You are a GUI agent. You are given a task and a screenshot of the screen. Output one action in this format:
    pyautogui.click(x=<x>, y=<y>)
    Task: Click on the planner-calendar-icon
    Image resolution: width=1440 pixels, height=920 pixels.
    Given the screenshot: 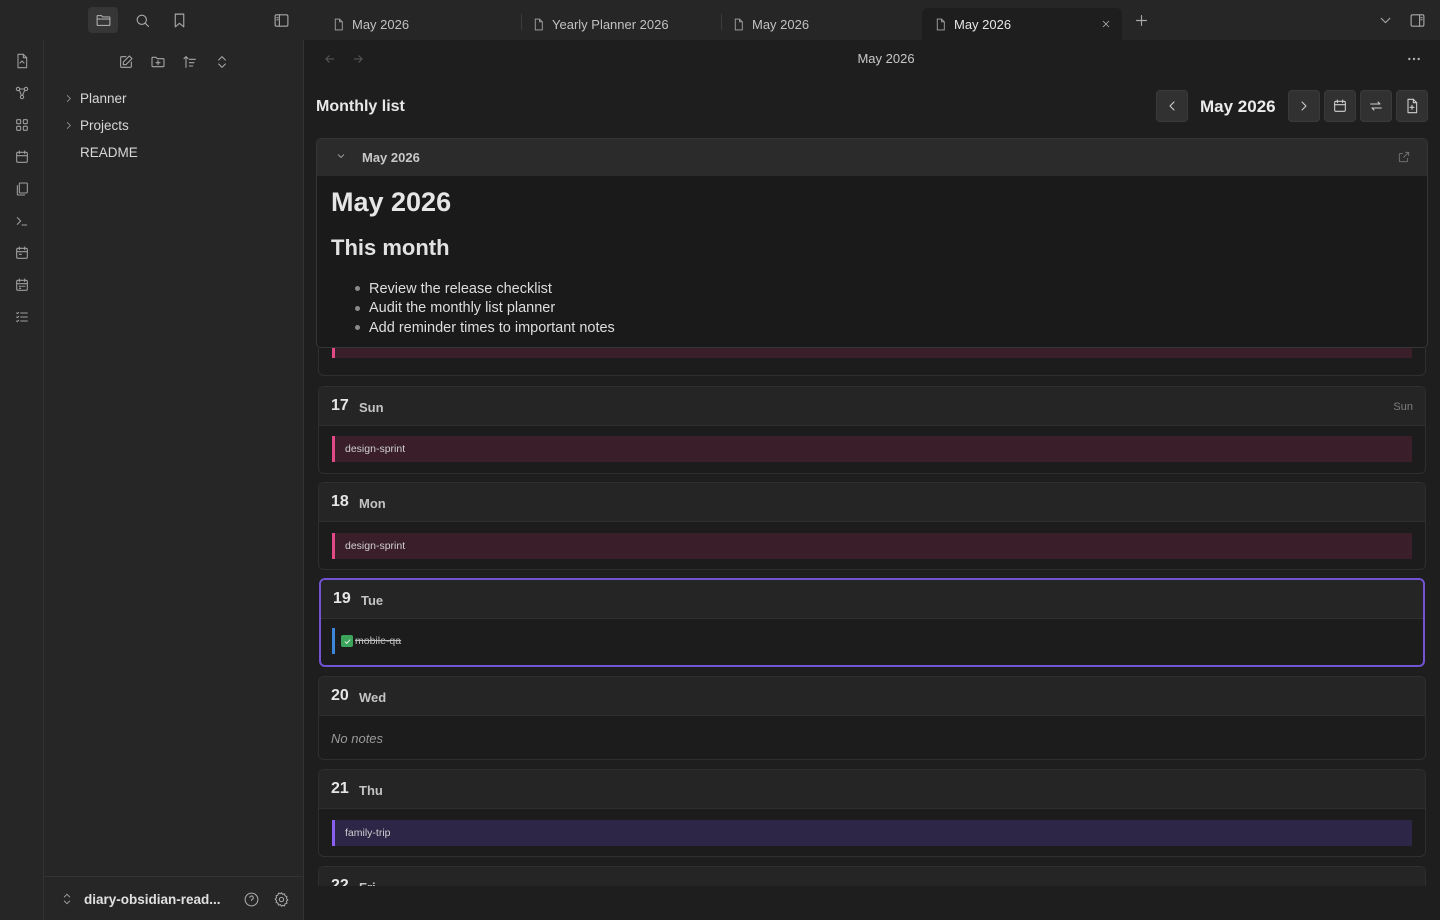 What is the action you would take?
    pyautogui.click(x=22, y=285)
    